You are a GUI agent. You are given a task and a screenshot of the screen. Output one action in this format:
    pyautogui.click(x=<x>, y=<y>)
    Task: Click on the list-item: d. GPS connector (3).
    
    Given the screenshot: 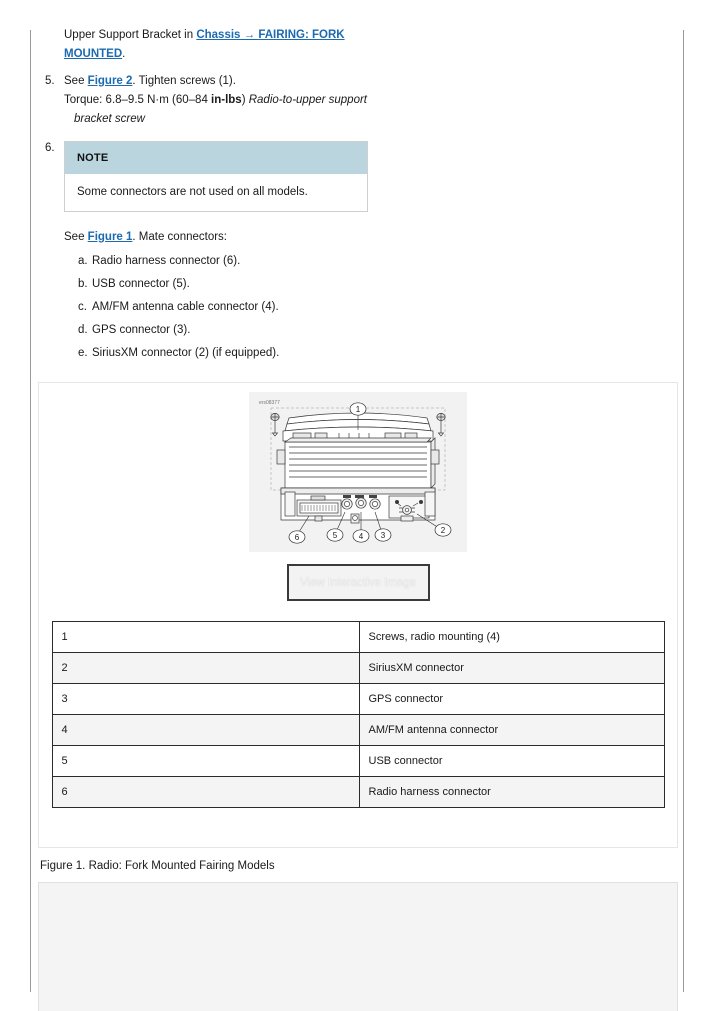 What is the action you would take?
    pyautogui.click(x=371, y=330)
    